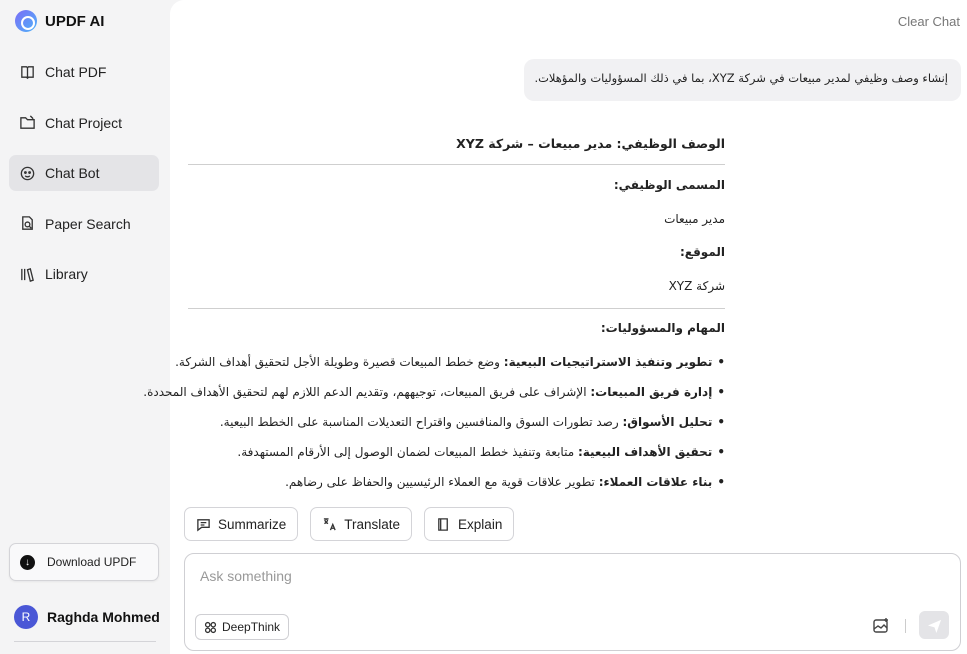 This screenshot has height=654, width=967. Describe the element at coordinates (443, 524) in the screenshot. I see `book-icon` at that location.